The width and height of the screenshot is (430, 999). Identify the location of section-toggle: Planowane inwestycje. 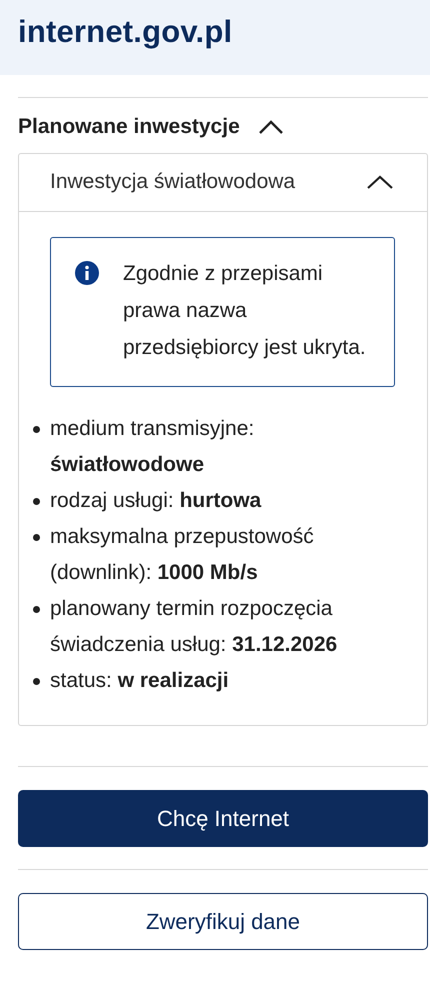
(151, 127).